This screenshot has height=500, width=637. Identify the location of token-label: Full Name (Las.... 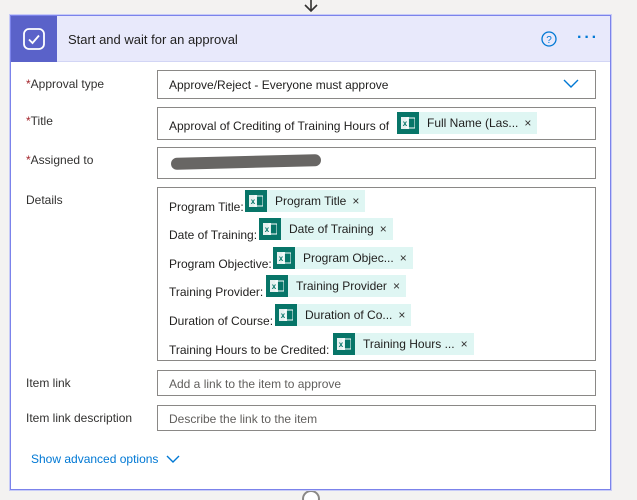
(473, 123).